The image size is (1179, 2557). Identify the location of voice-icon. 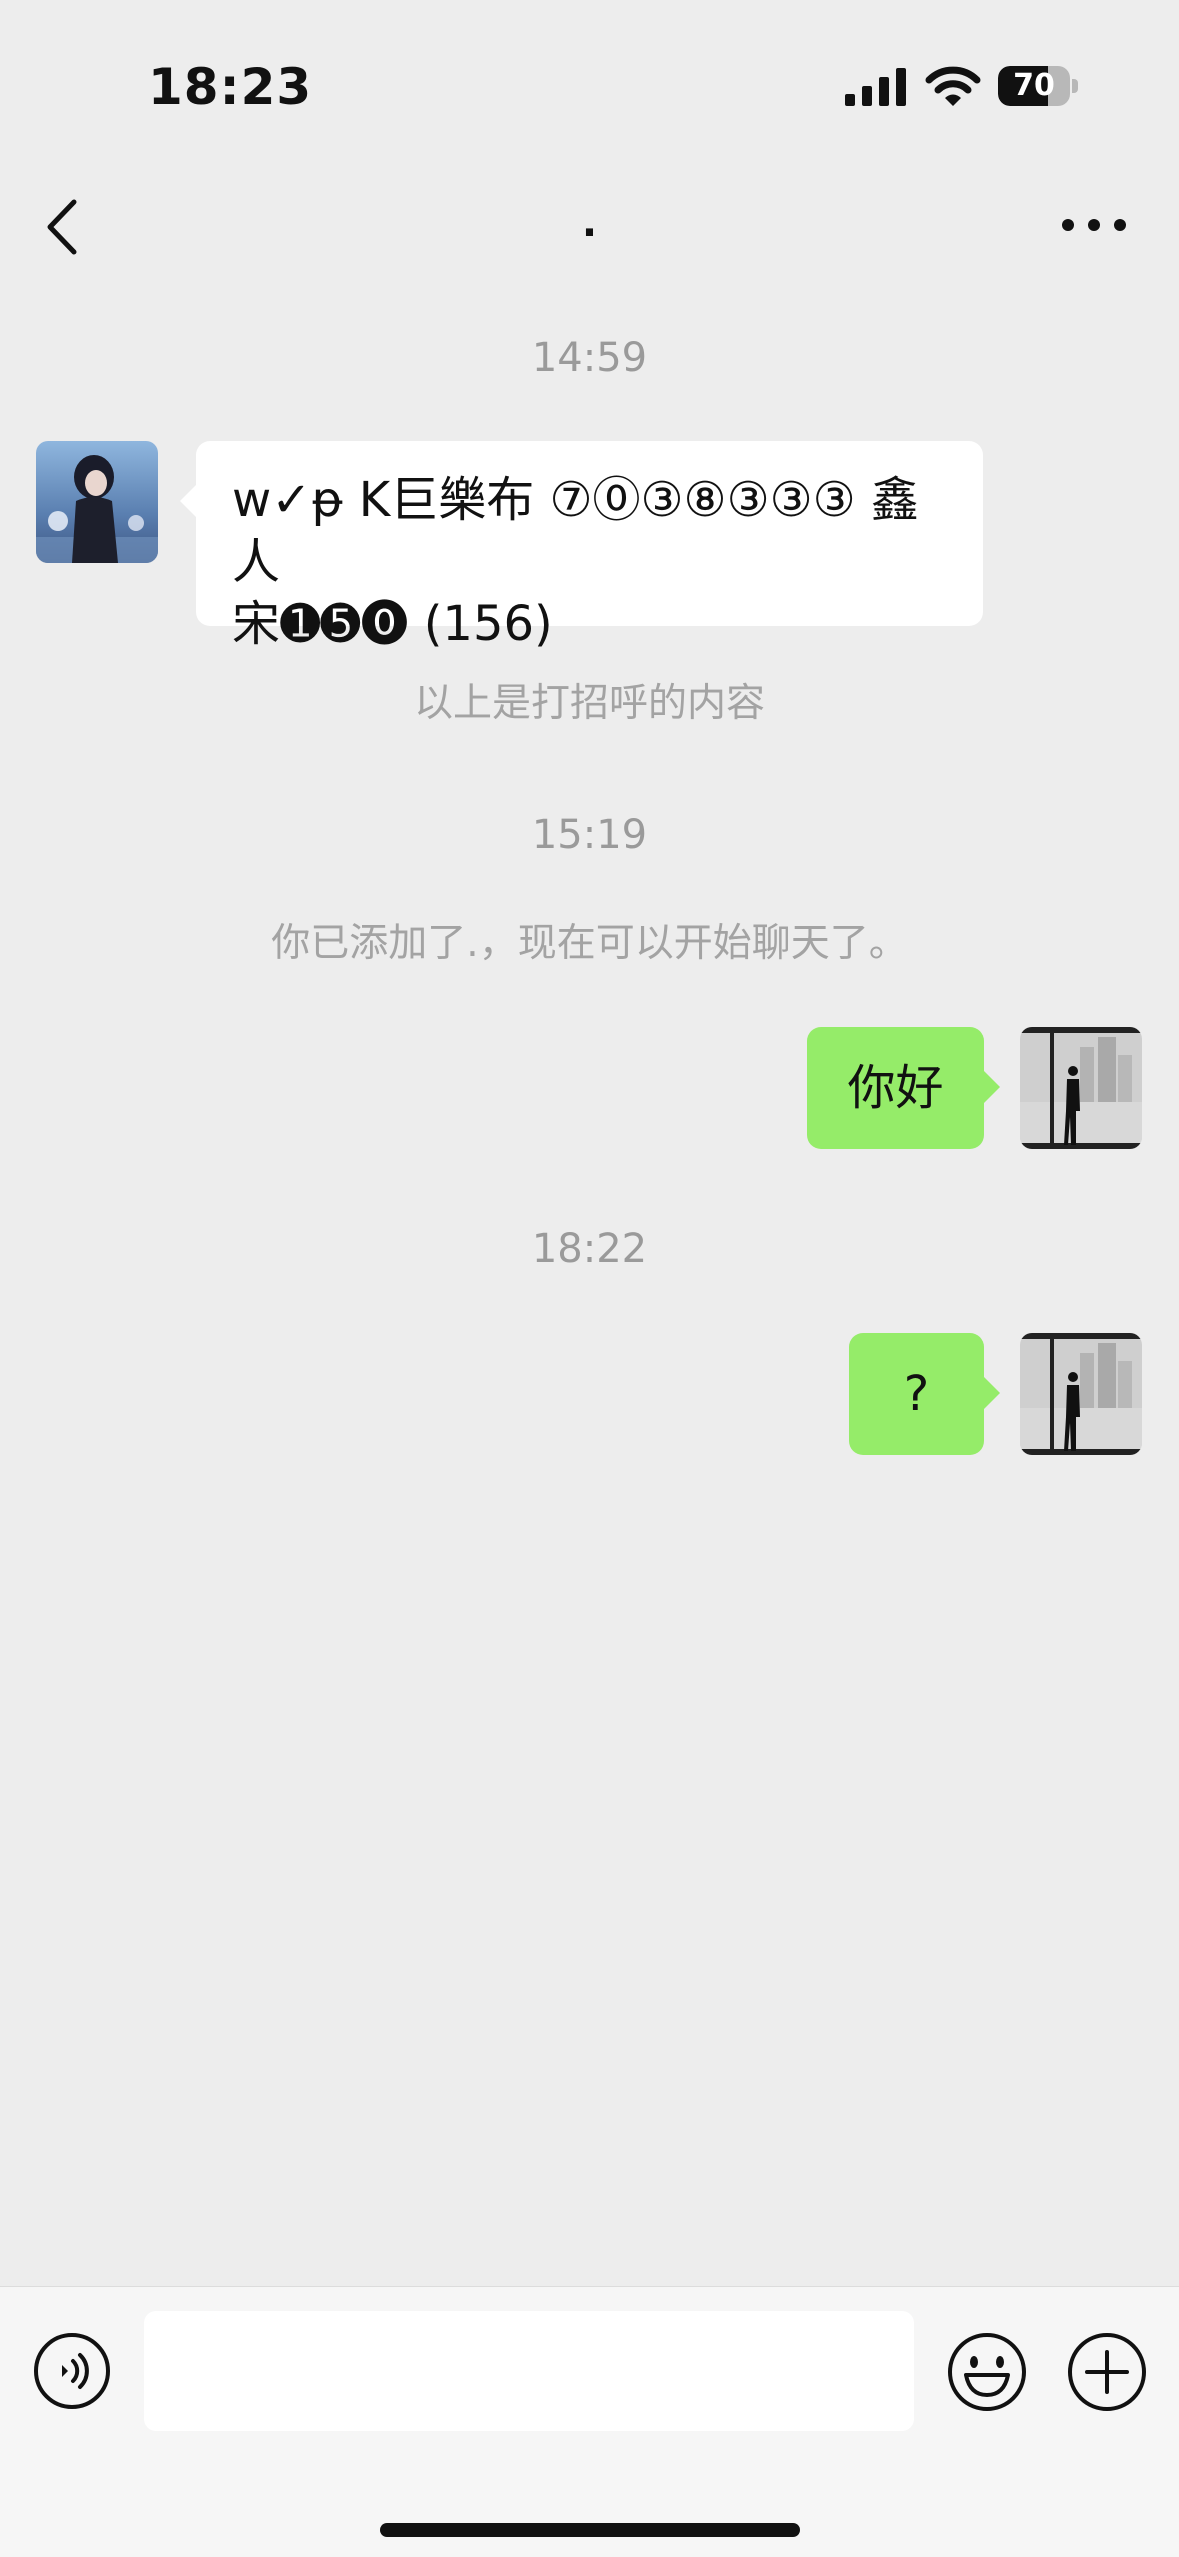
(72, 2371).